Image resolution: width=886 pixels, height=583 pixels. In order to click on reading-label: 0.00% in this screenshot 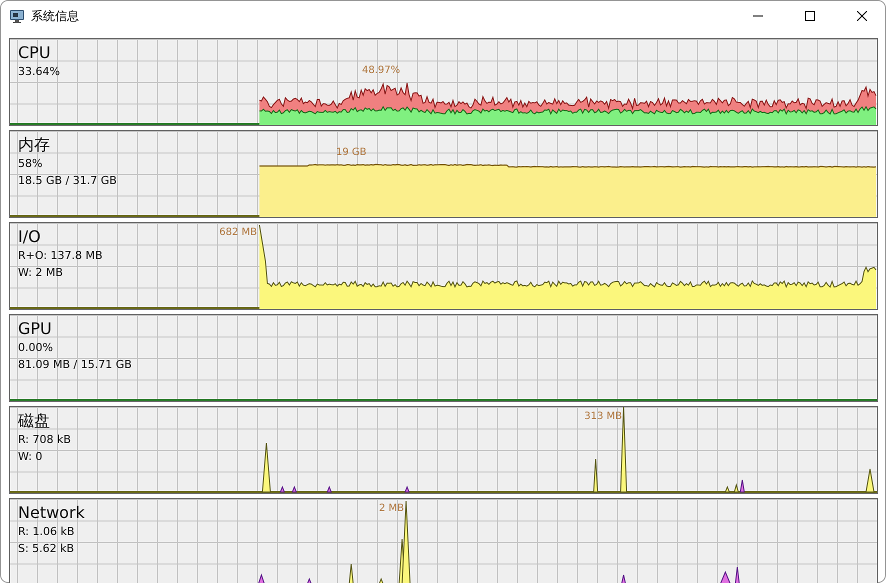, I will do `click(35, 348)`.